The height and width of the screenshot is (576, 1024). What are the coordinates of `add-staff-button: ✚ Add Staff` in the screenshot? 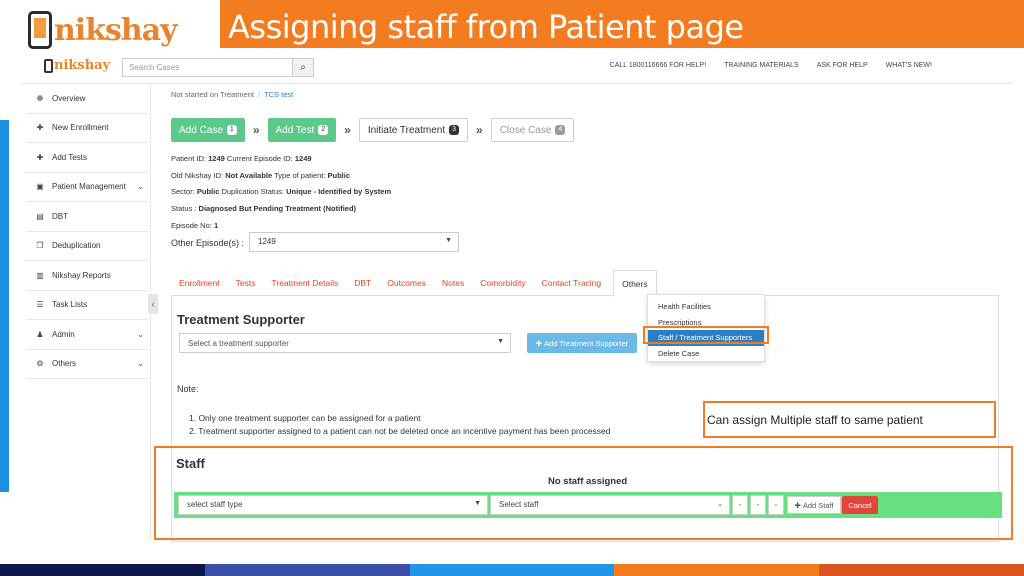 It's located at (814, 505).